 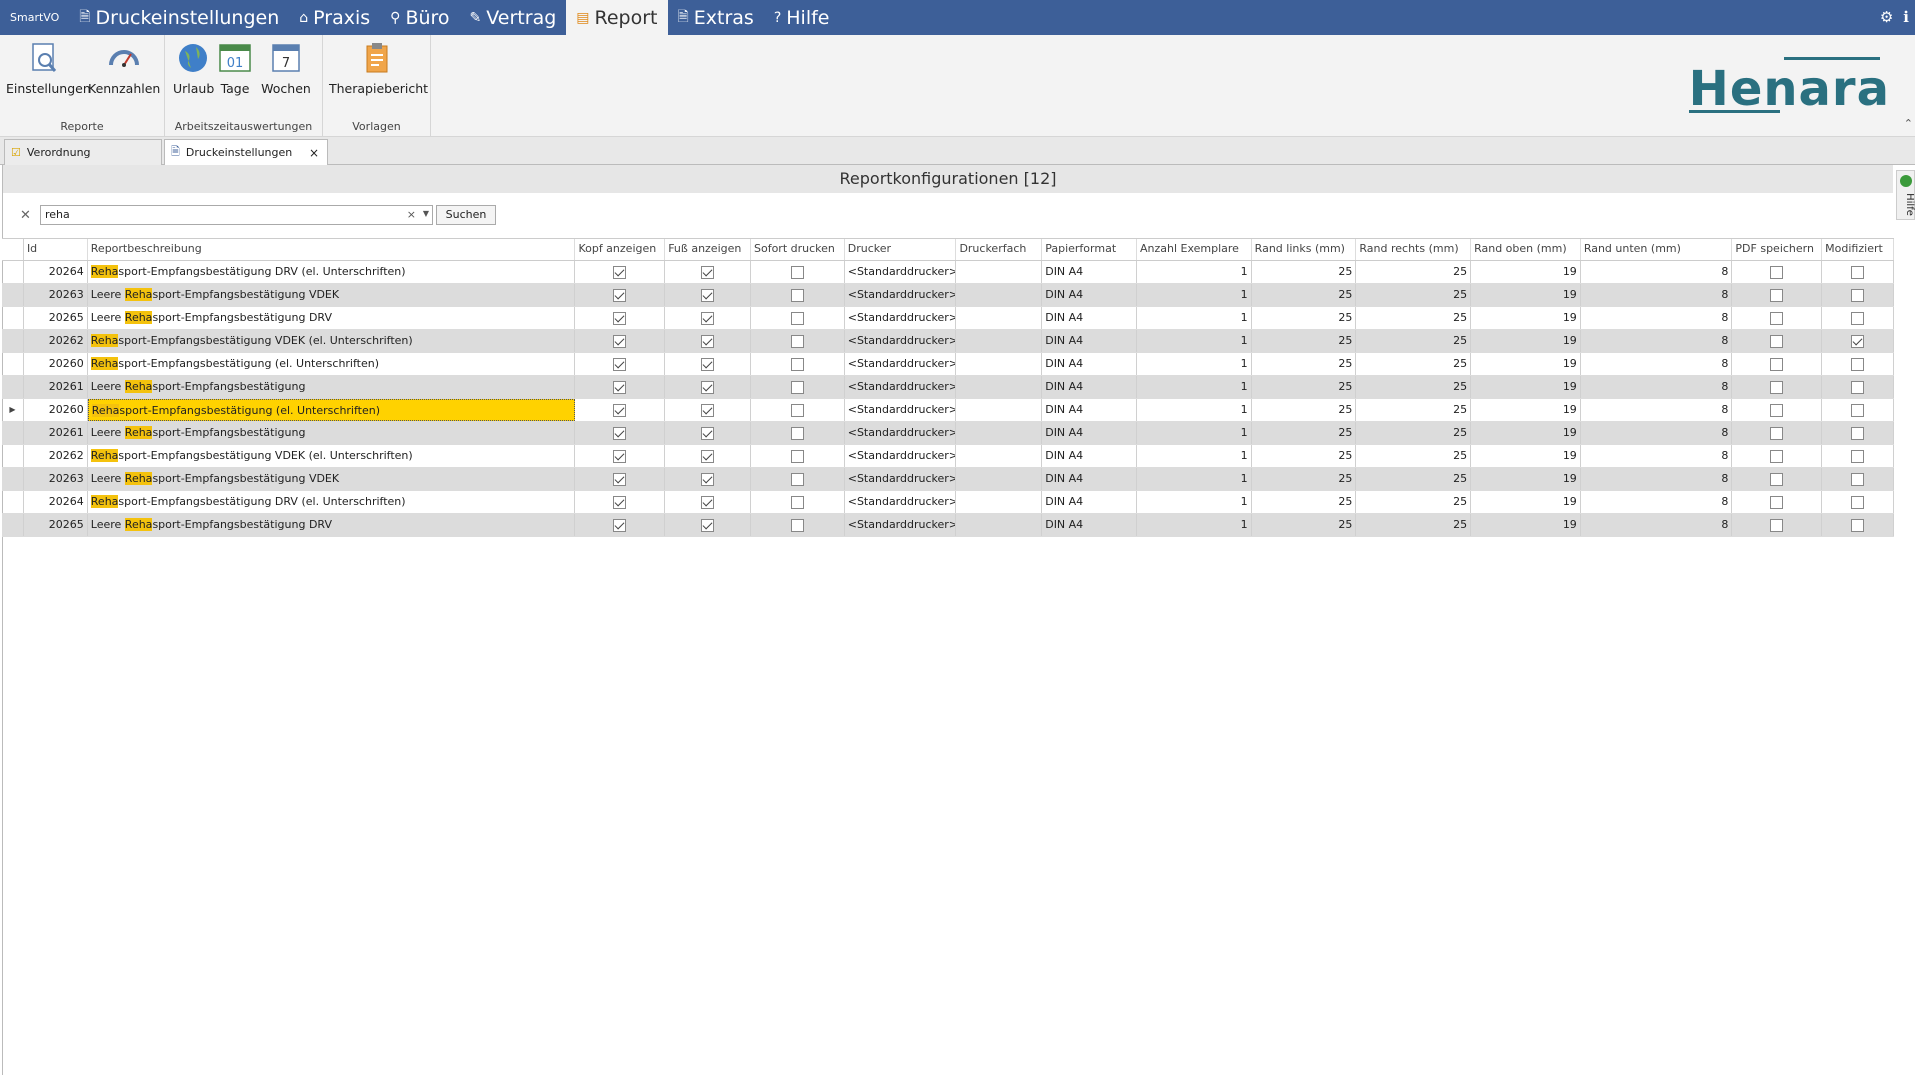 What do you see at coordinates (124, 68) in the screenshot?
I see `kennzahlen-button: Kennzahlen` at bounding box center [124, 68].